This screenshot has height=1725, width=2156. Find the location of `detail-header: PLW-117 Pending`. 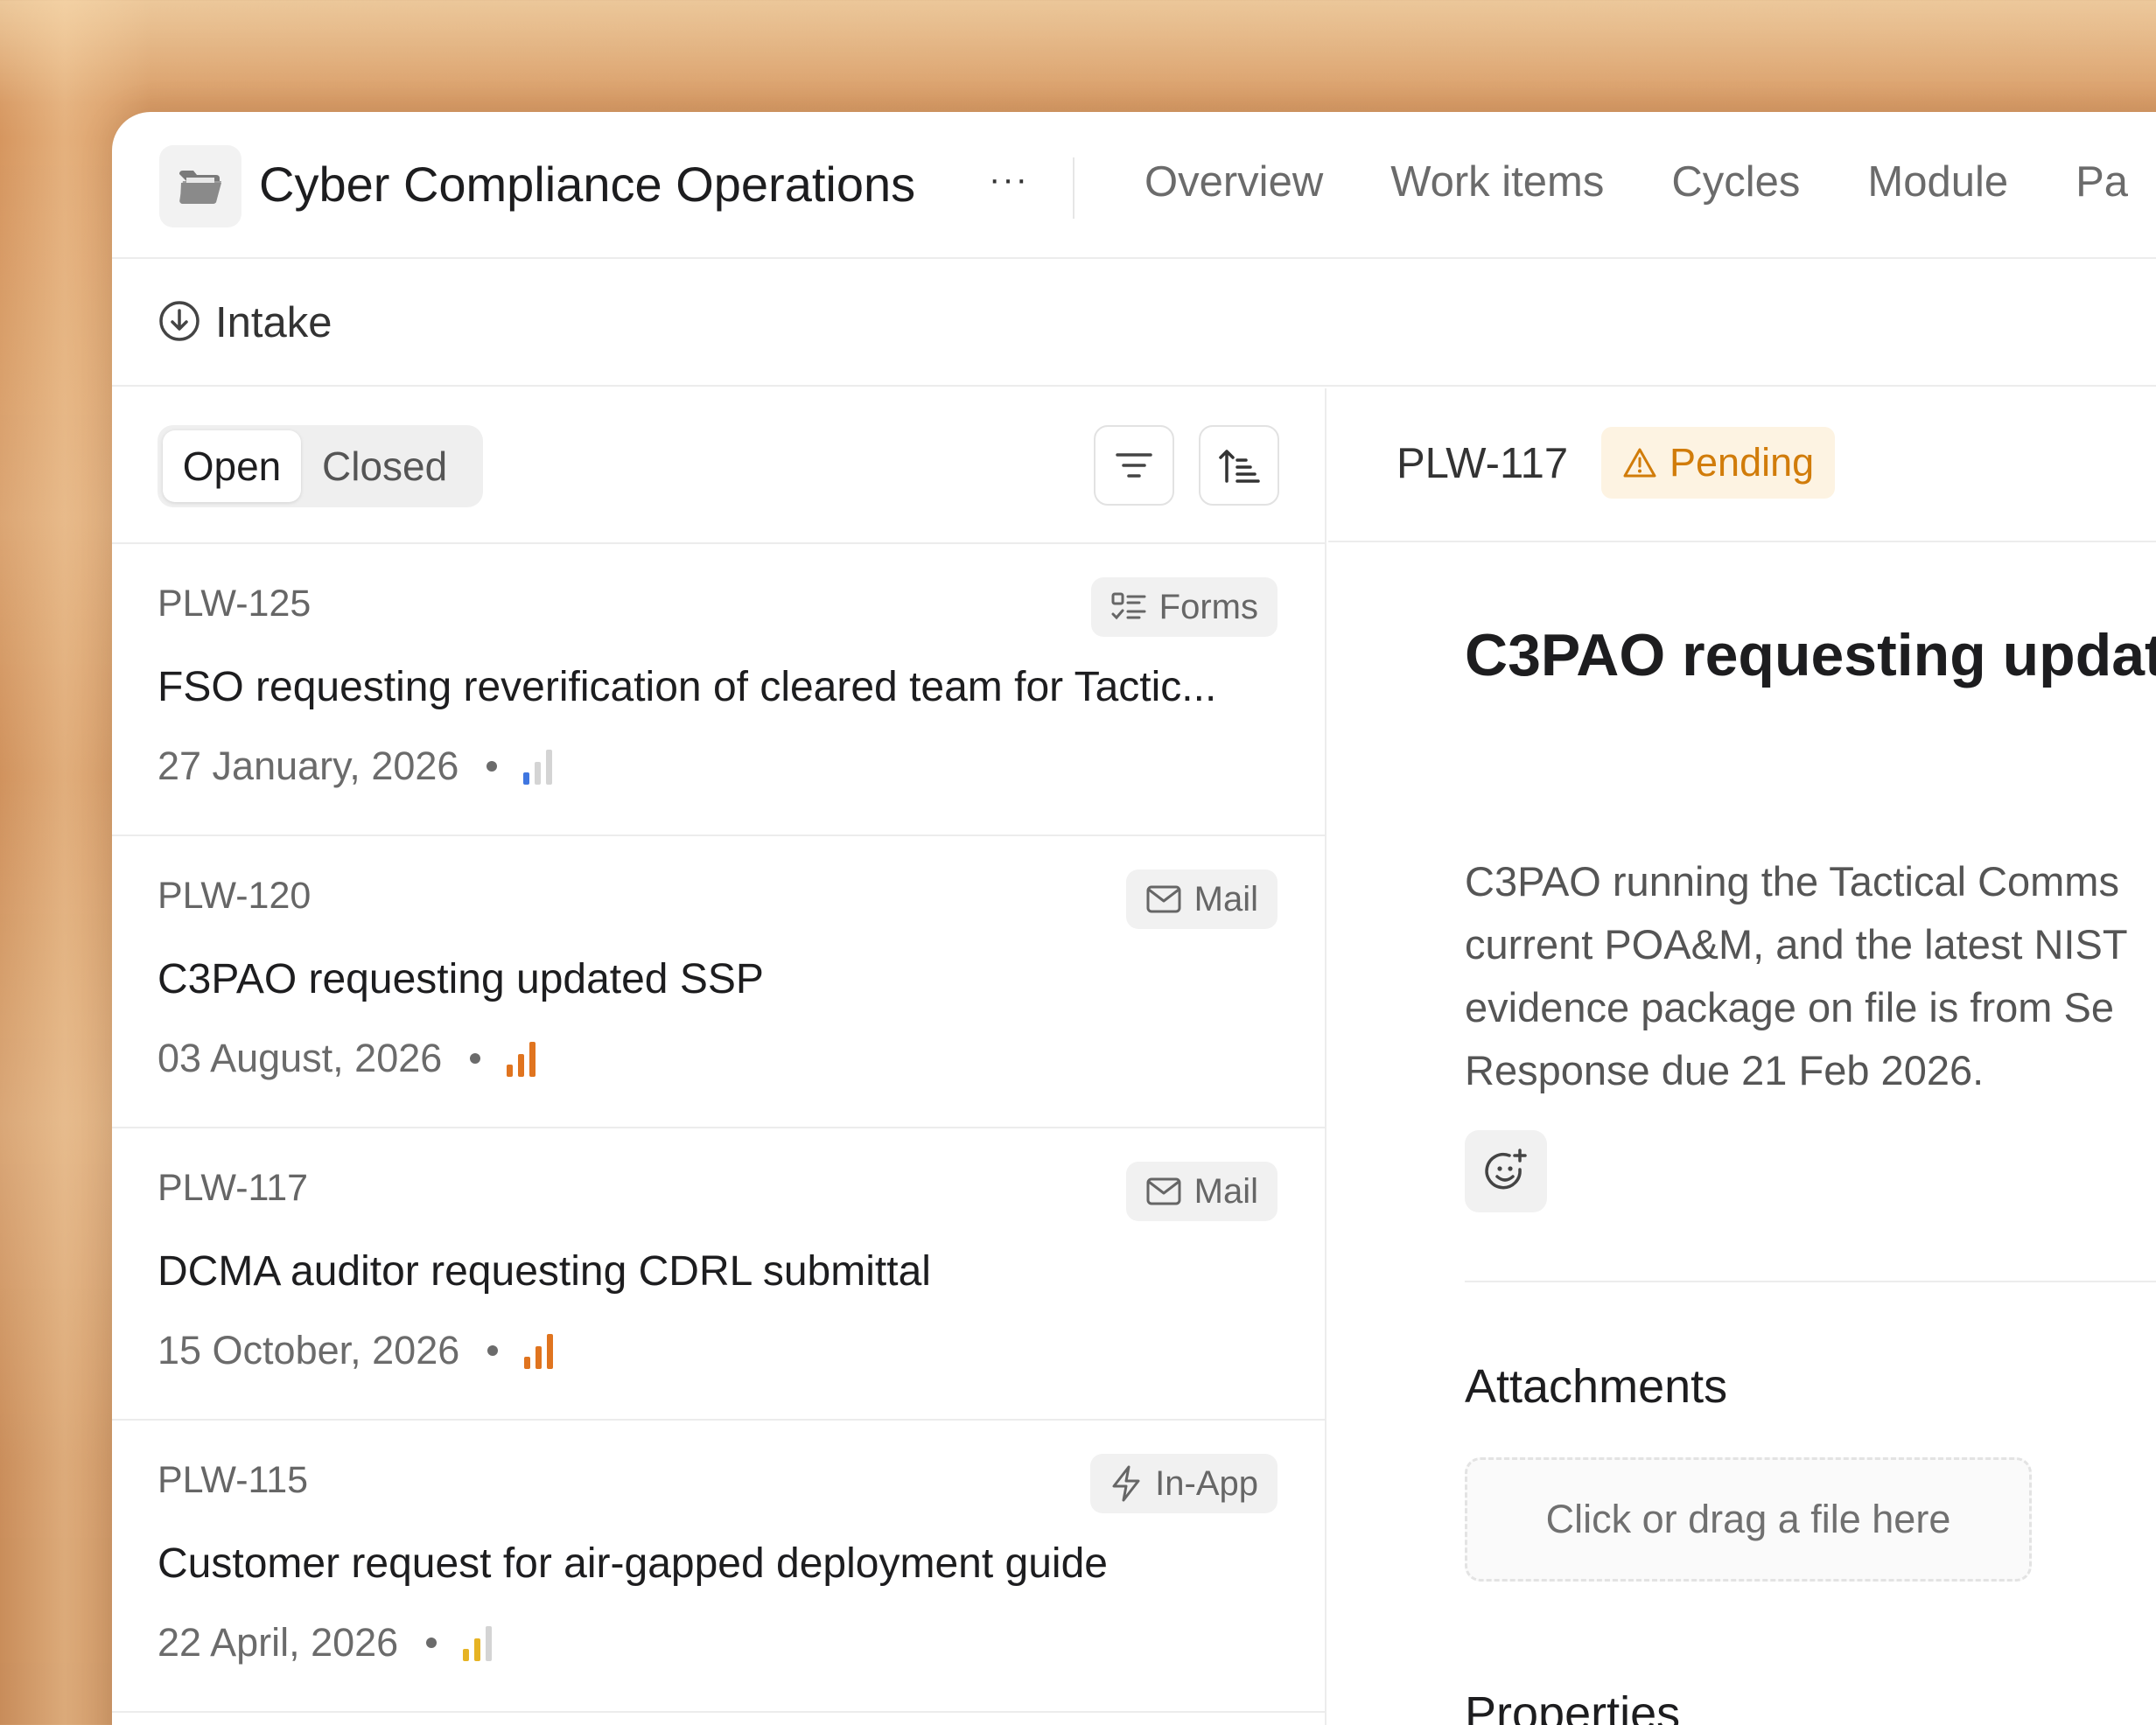

detail-header: PLW-117 Pending is located at coordinates (1742, 465).